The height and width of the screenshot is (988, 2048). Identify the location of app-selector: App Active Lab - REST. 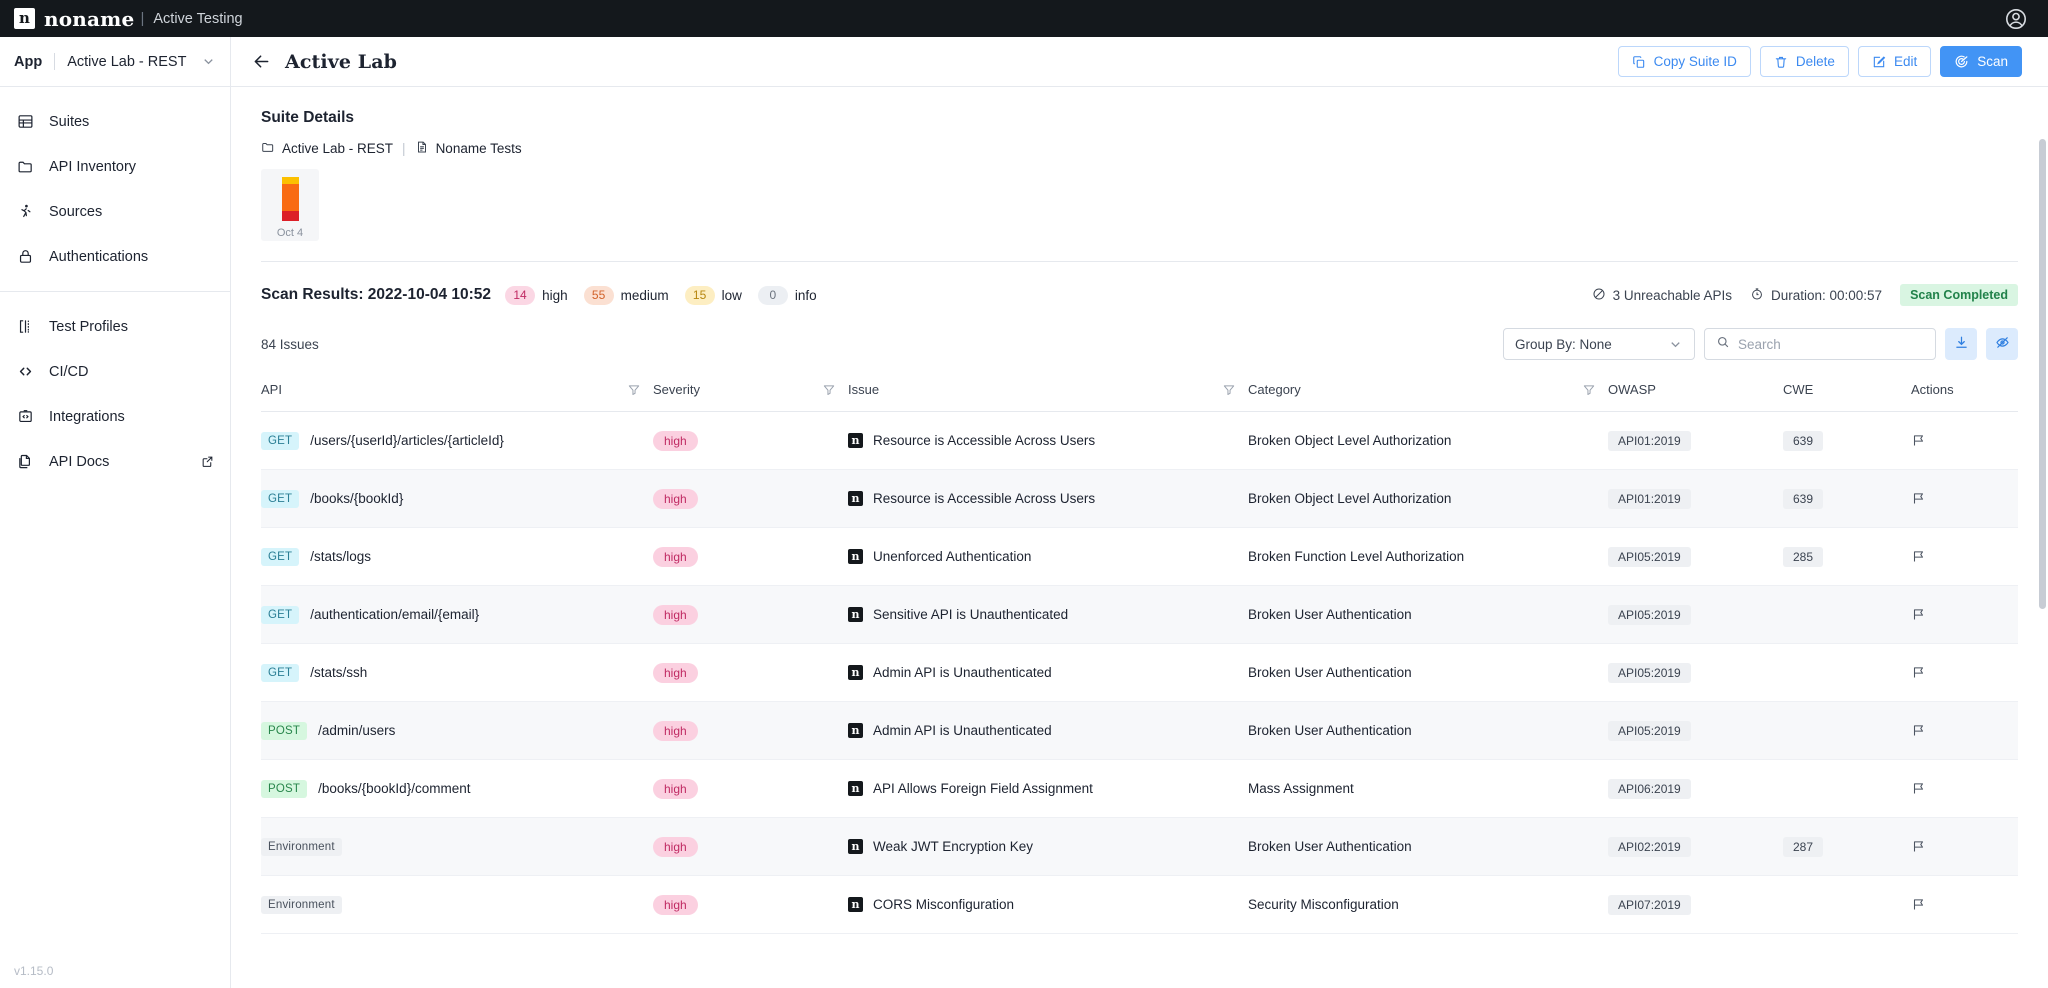
(115, 62).